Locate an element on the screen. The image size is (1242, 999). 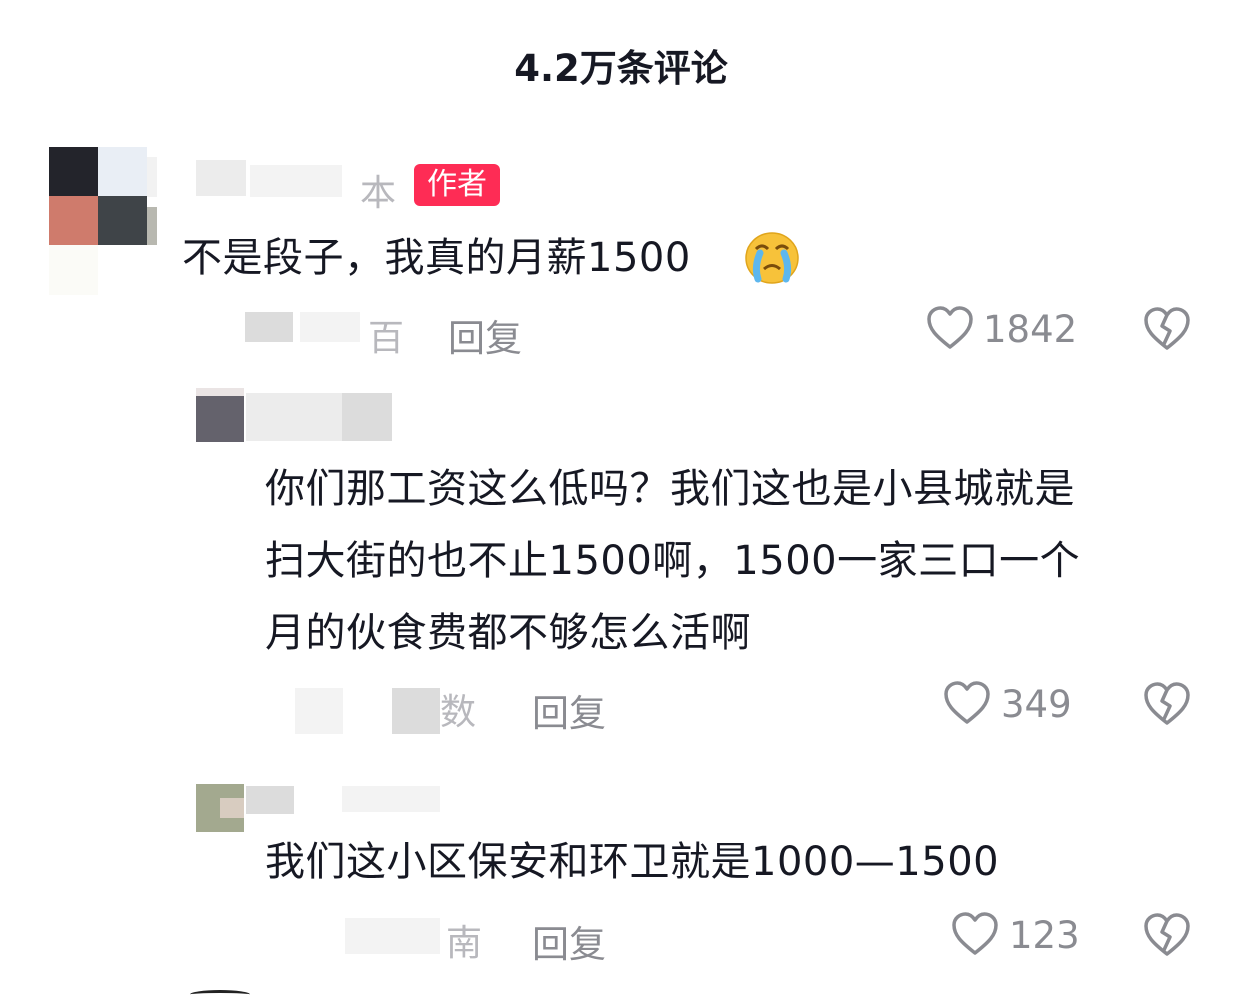
crying-face-emoji is located at coordinates (772, 258).